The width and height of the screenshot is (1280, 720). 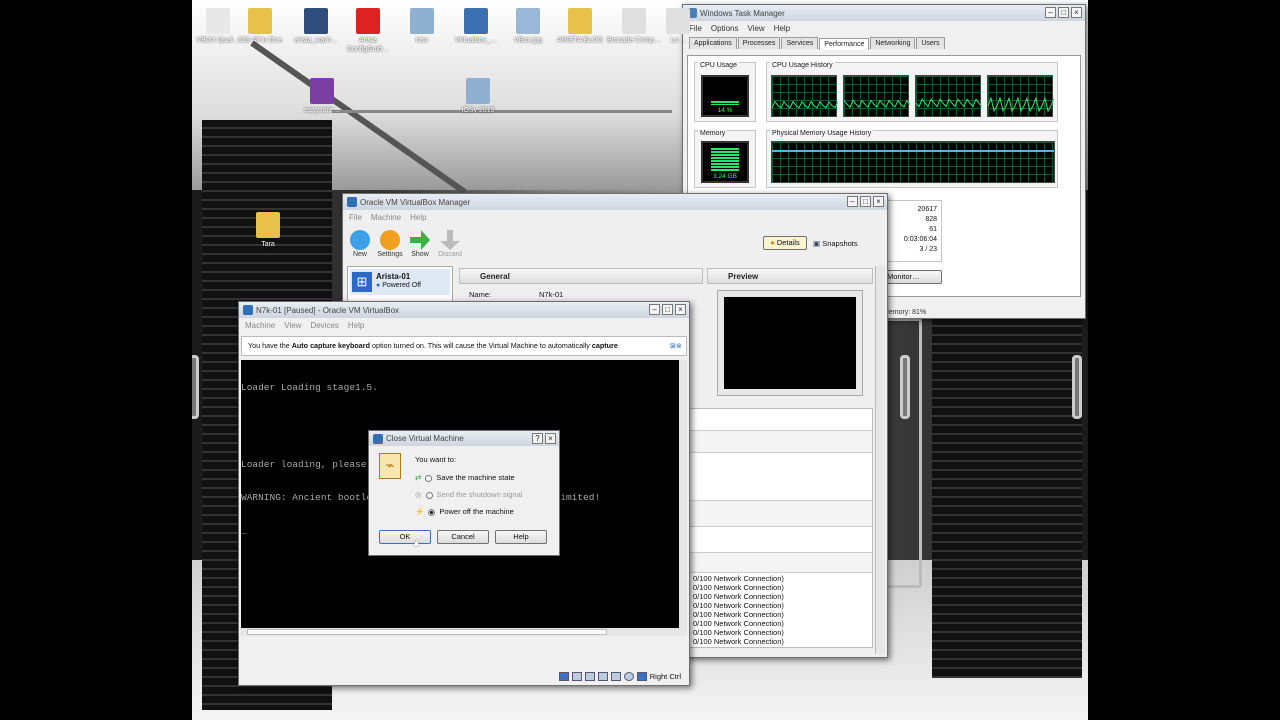 What do you see at coordinates (429, 478) in the screenshot?
I see `radio-save-state` at bounding box center [429, 478].